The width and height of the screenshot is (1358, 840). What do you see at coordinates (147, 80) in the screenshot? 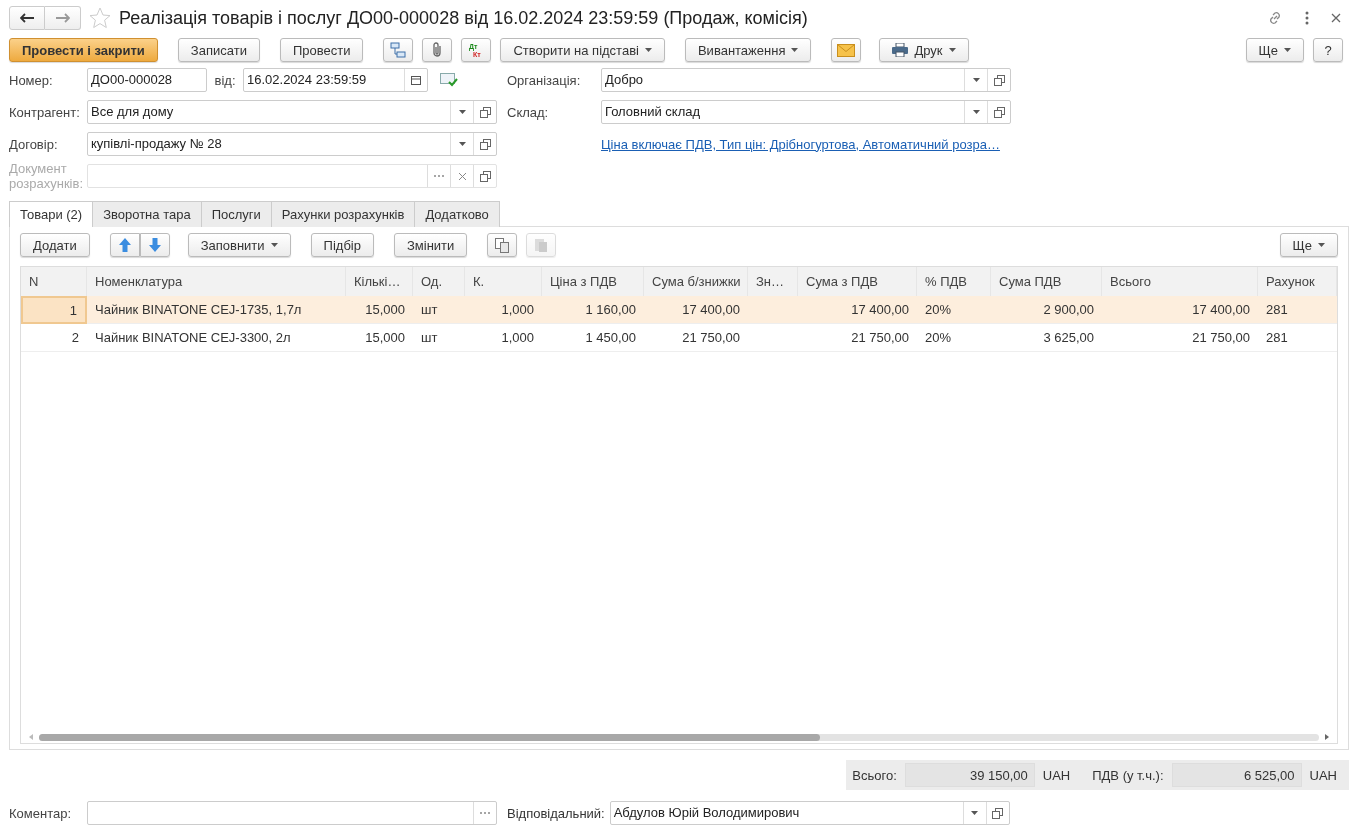
I see `number-field: ДО00-000028` at bounding box center [147, 80].